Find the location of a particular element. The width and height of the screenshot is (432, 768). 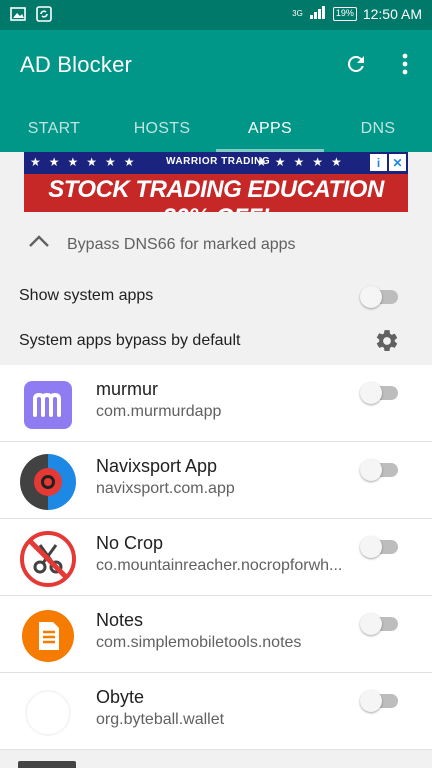

list-item: Obyte org.byteball.wallet is located at coordinates (216, 711).